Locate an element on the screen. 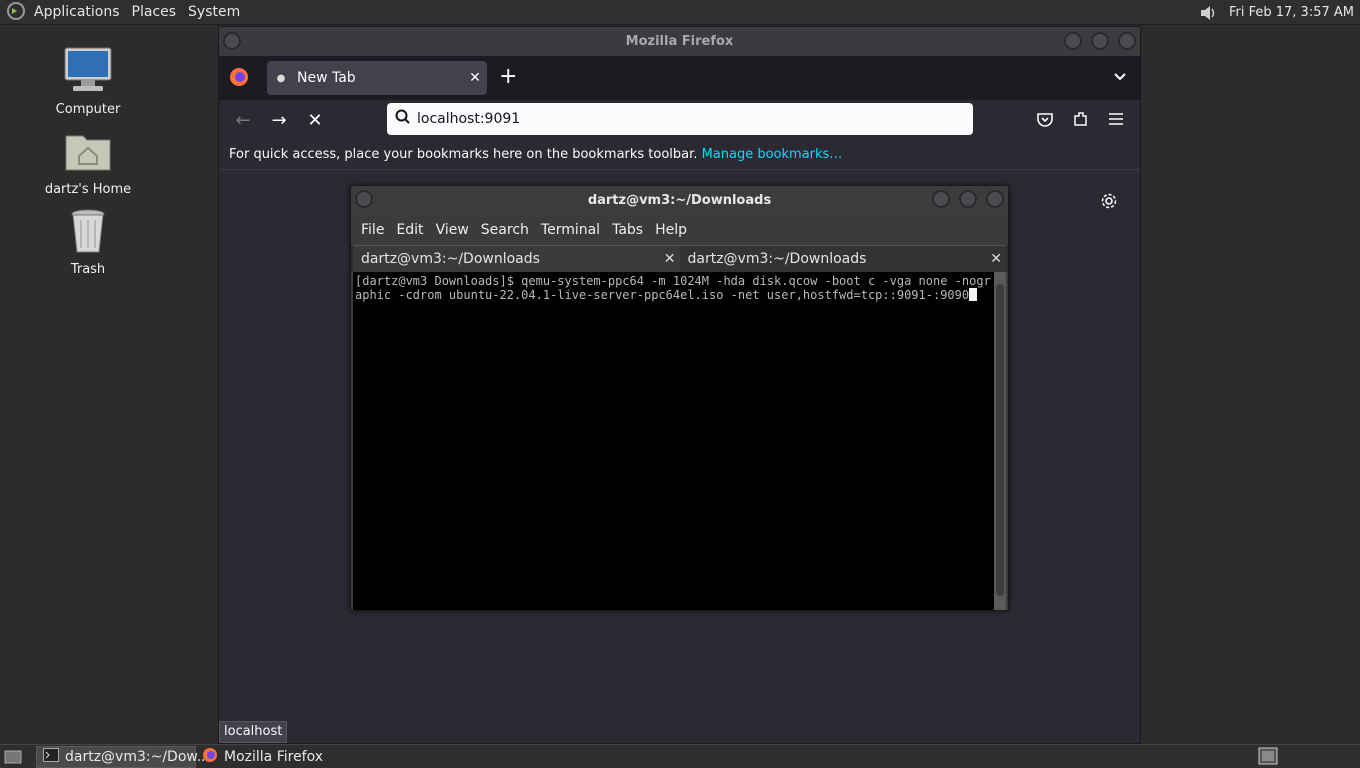  desktop-icon-home: dartz's Home is located at coordinates (88, 161).